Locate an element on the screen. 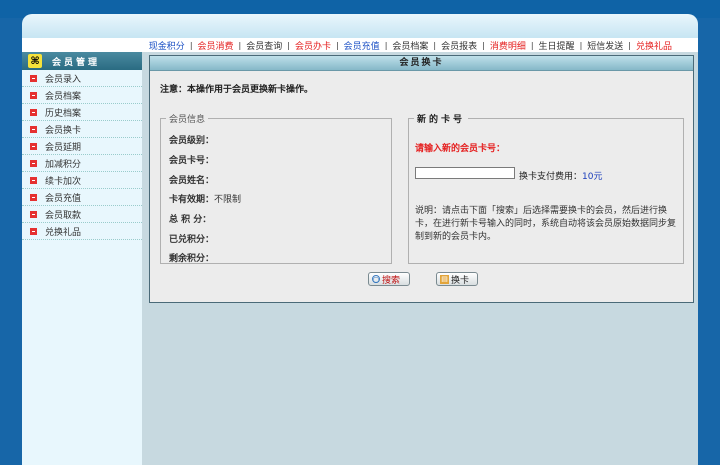 The image size is (720, 465). magnifier-icon: ○ is located at coordinates (376, 279).